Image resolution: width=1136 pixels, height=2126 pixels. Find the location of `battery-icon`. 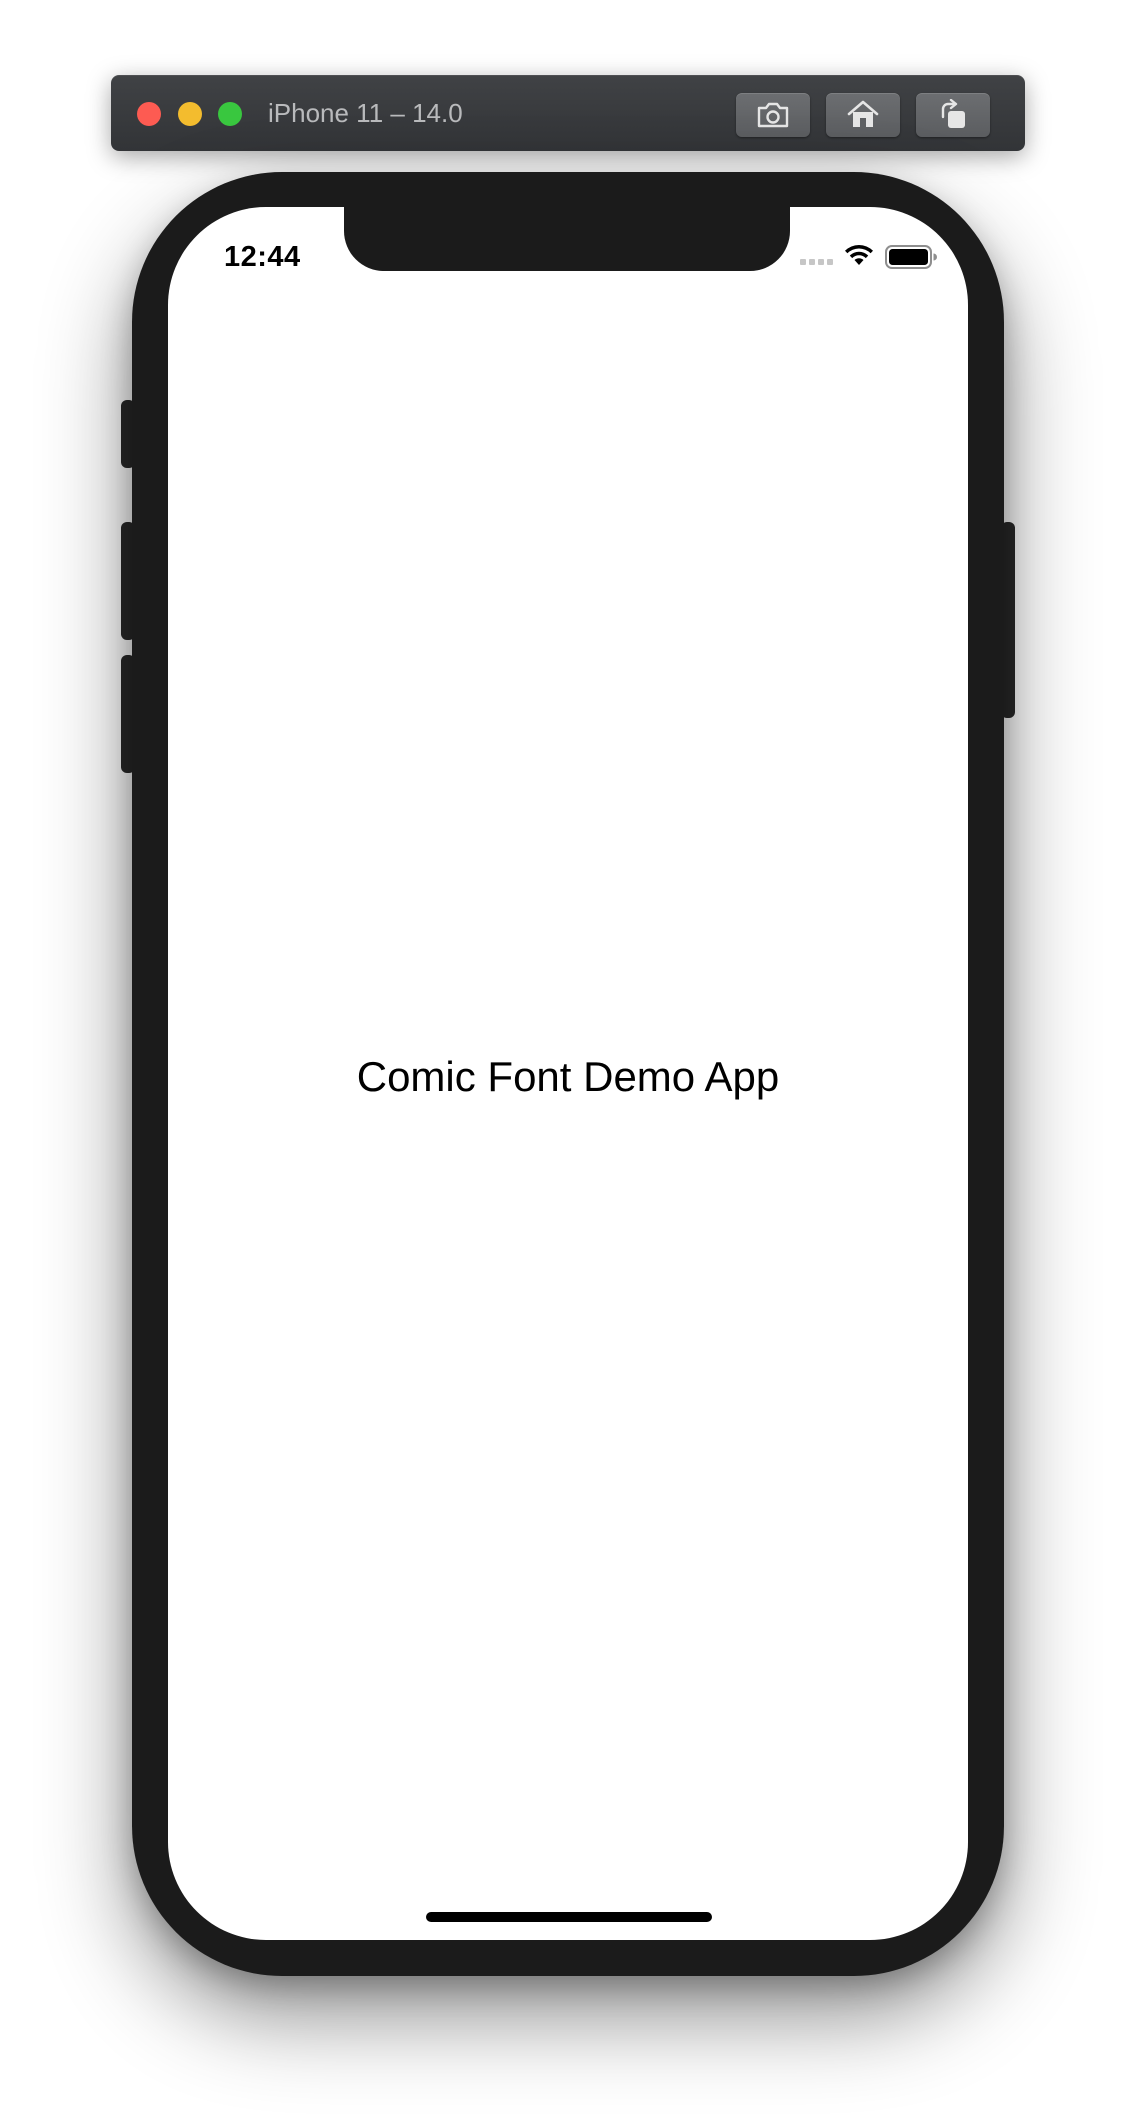

battery-icon is located at coordinates (911, 257).